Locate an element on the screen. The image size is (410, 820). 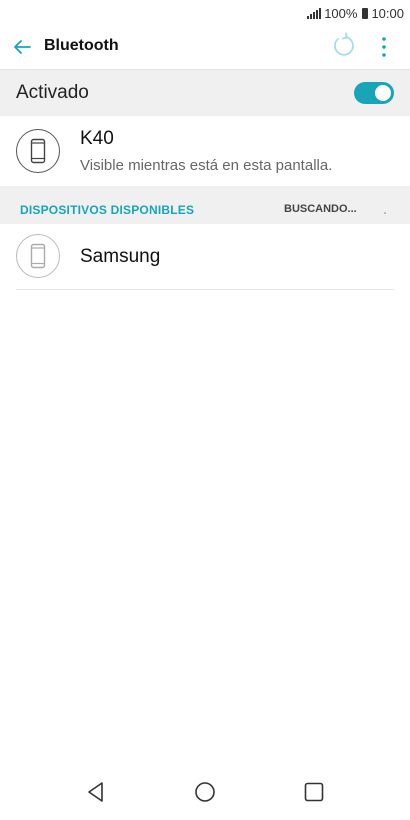
refresh-icon is located at coordinates (344, 46).